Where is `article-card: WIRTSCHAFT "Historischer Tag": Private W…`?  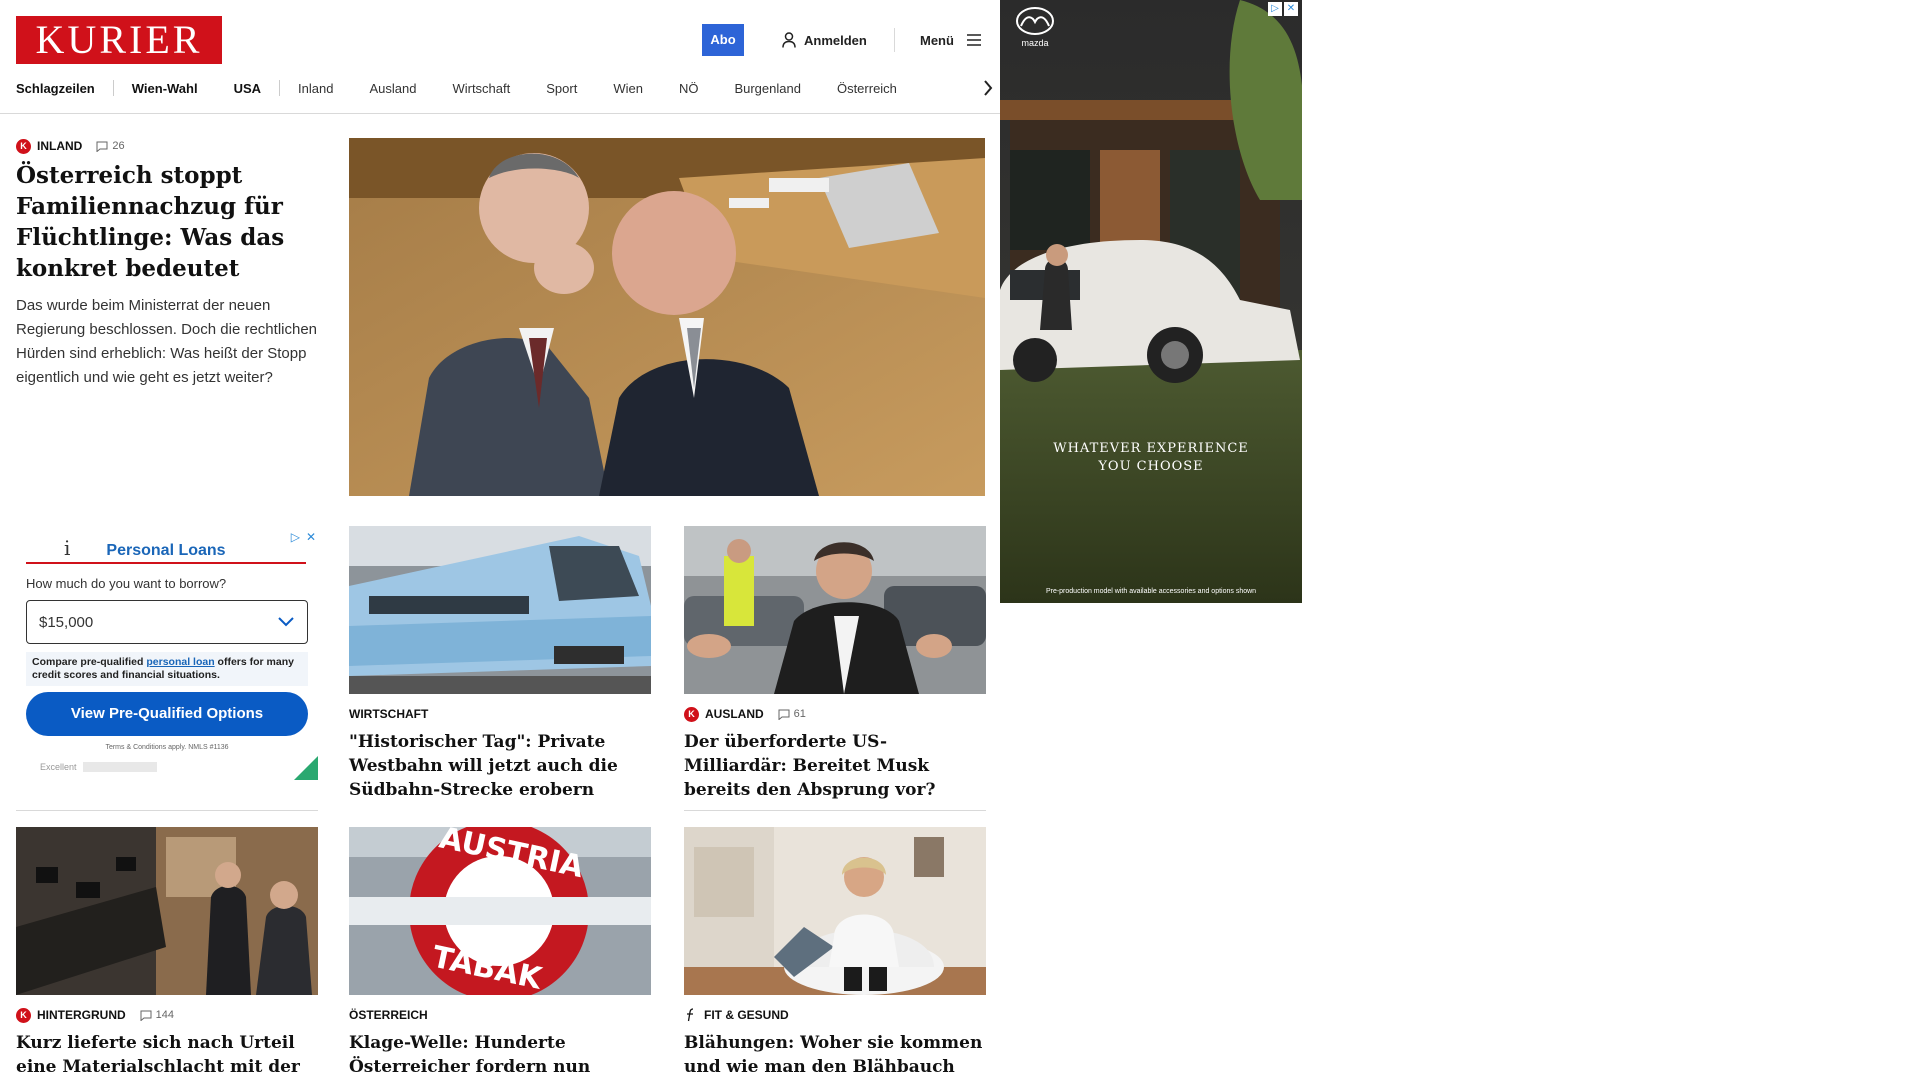 article-card: WIRTSCHAFT "Historischer Tag": Private W… is located at coordinates (500, 664).